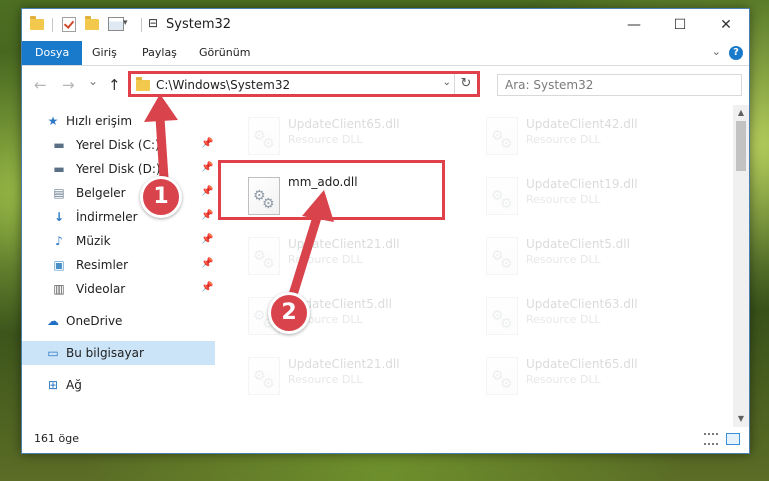 This screenshot has height=481, width=769. I want to click on recent-locations-icon: ⌄, so click(93, 81).